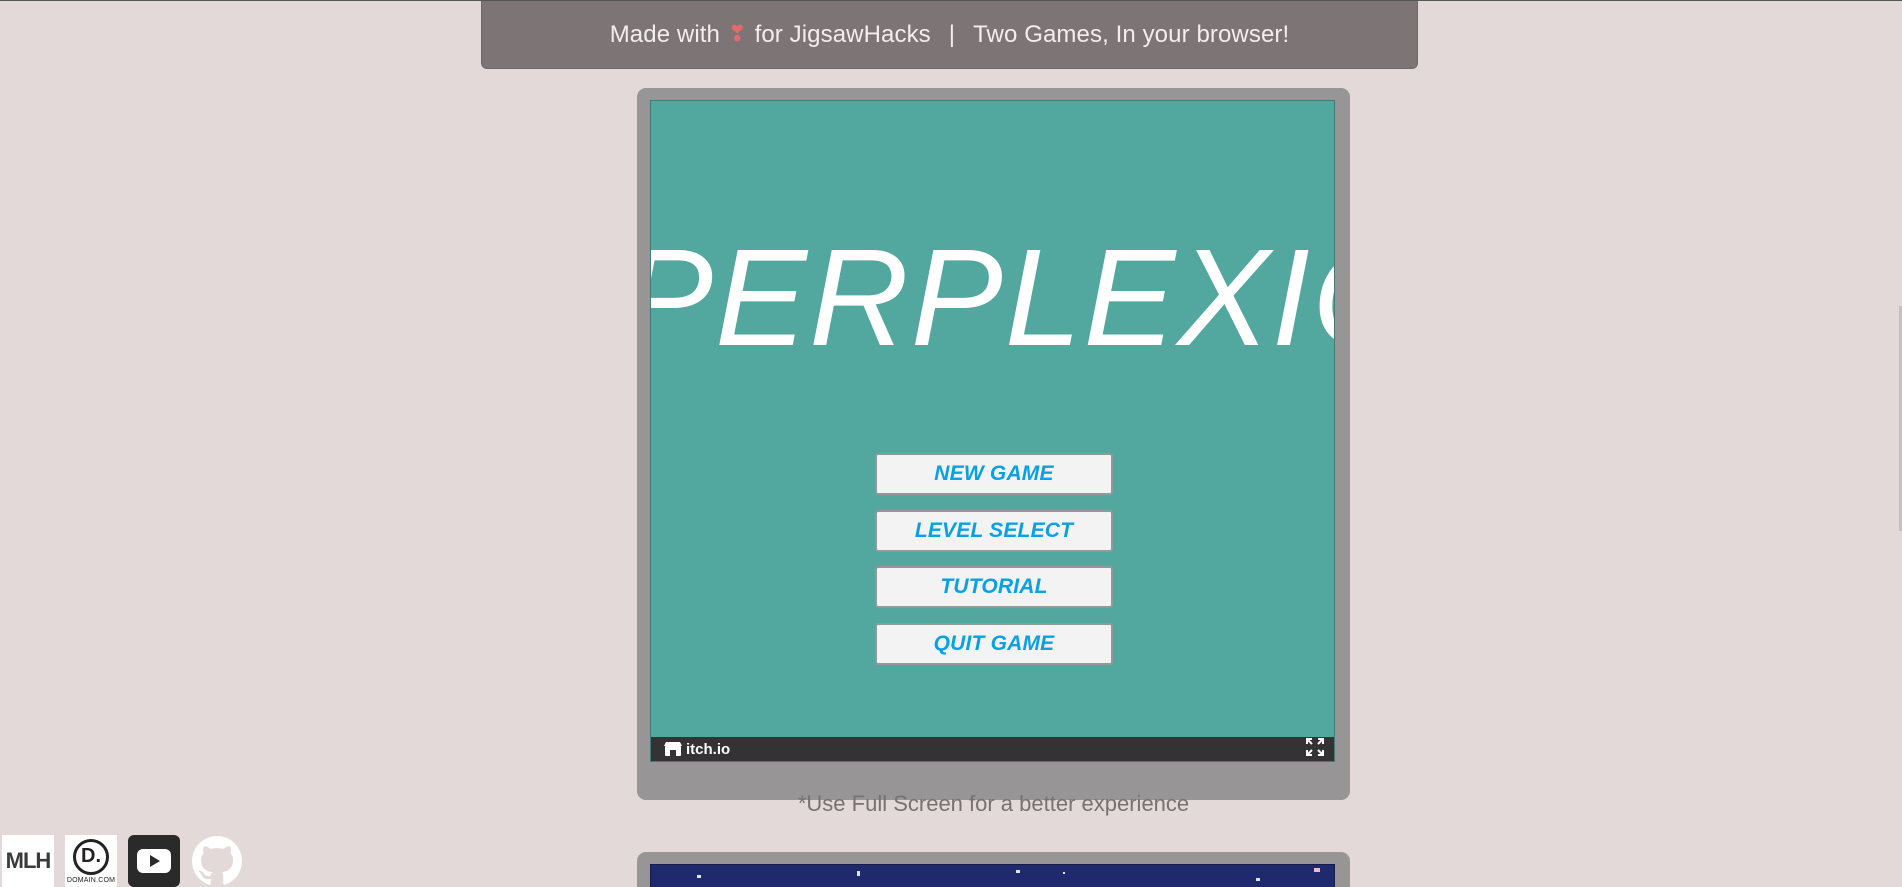  I want to click on youtube-link, so click(154, 861).